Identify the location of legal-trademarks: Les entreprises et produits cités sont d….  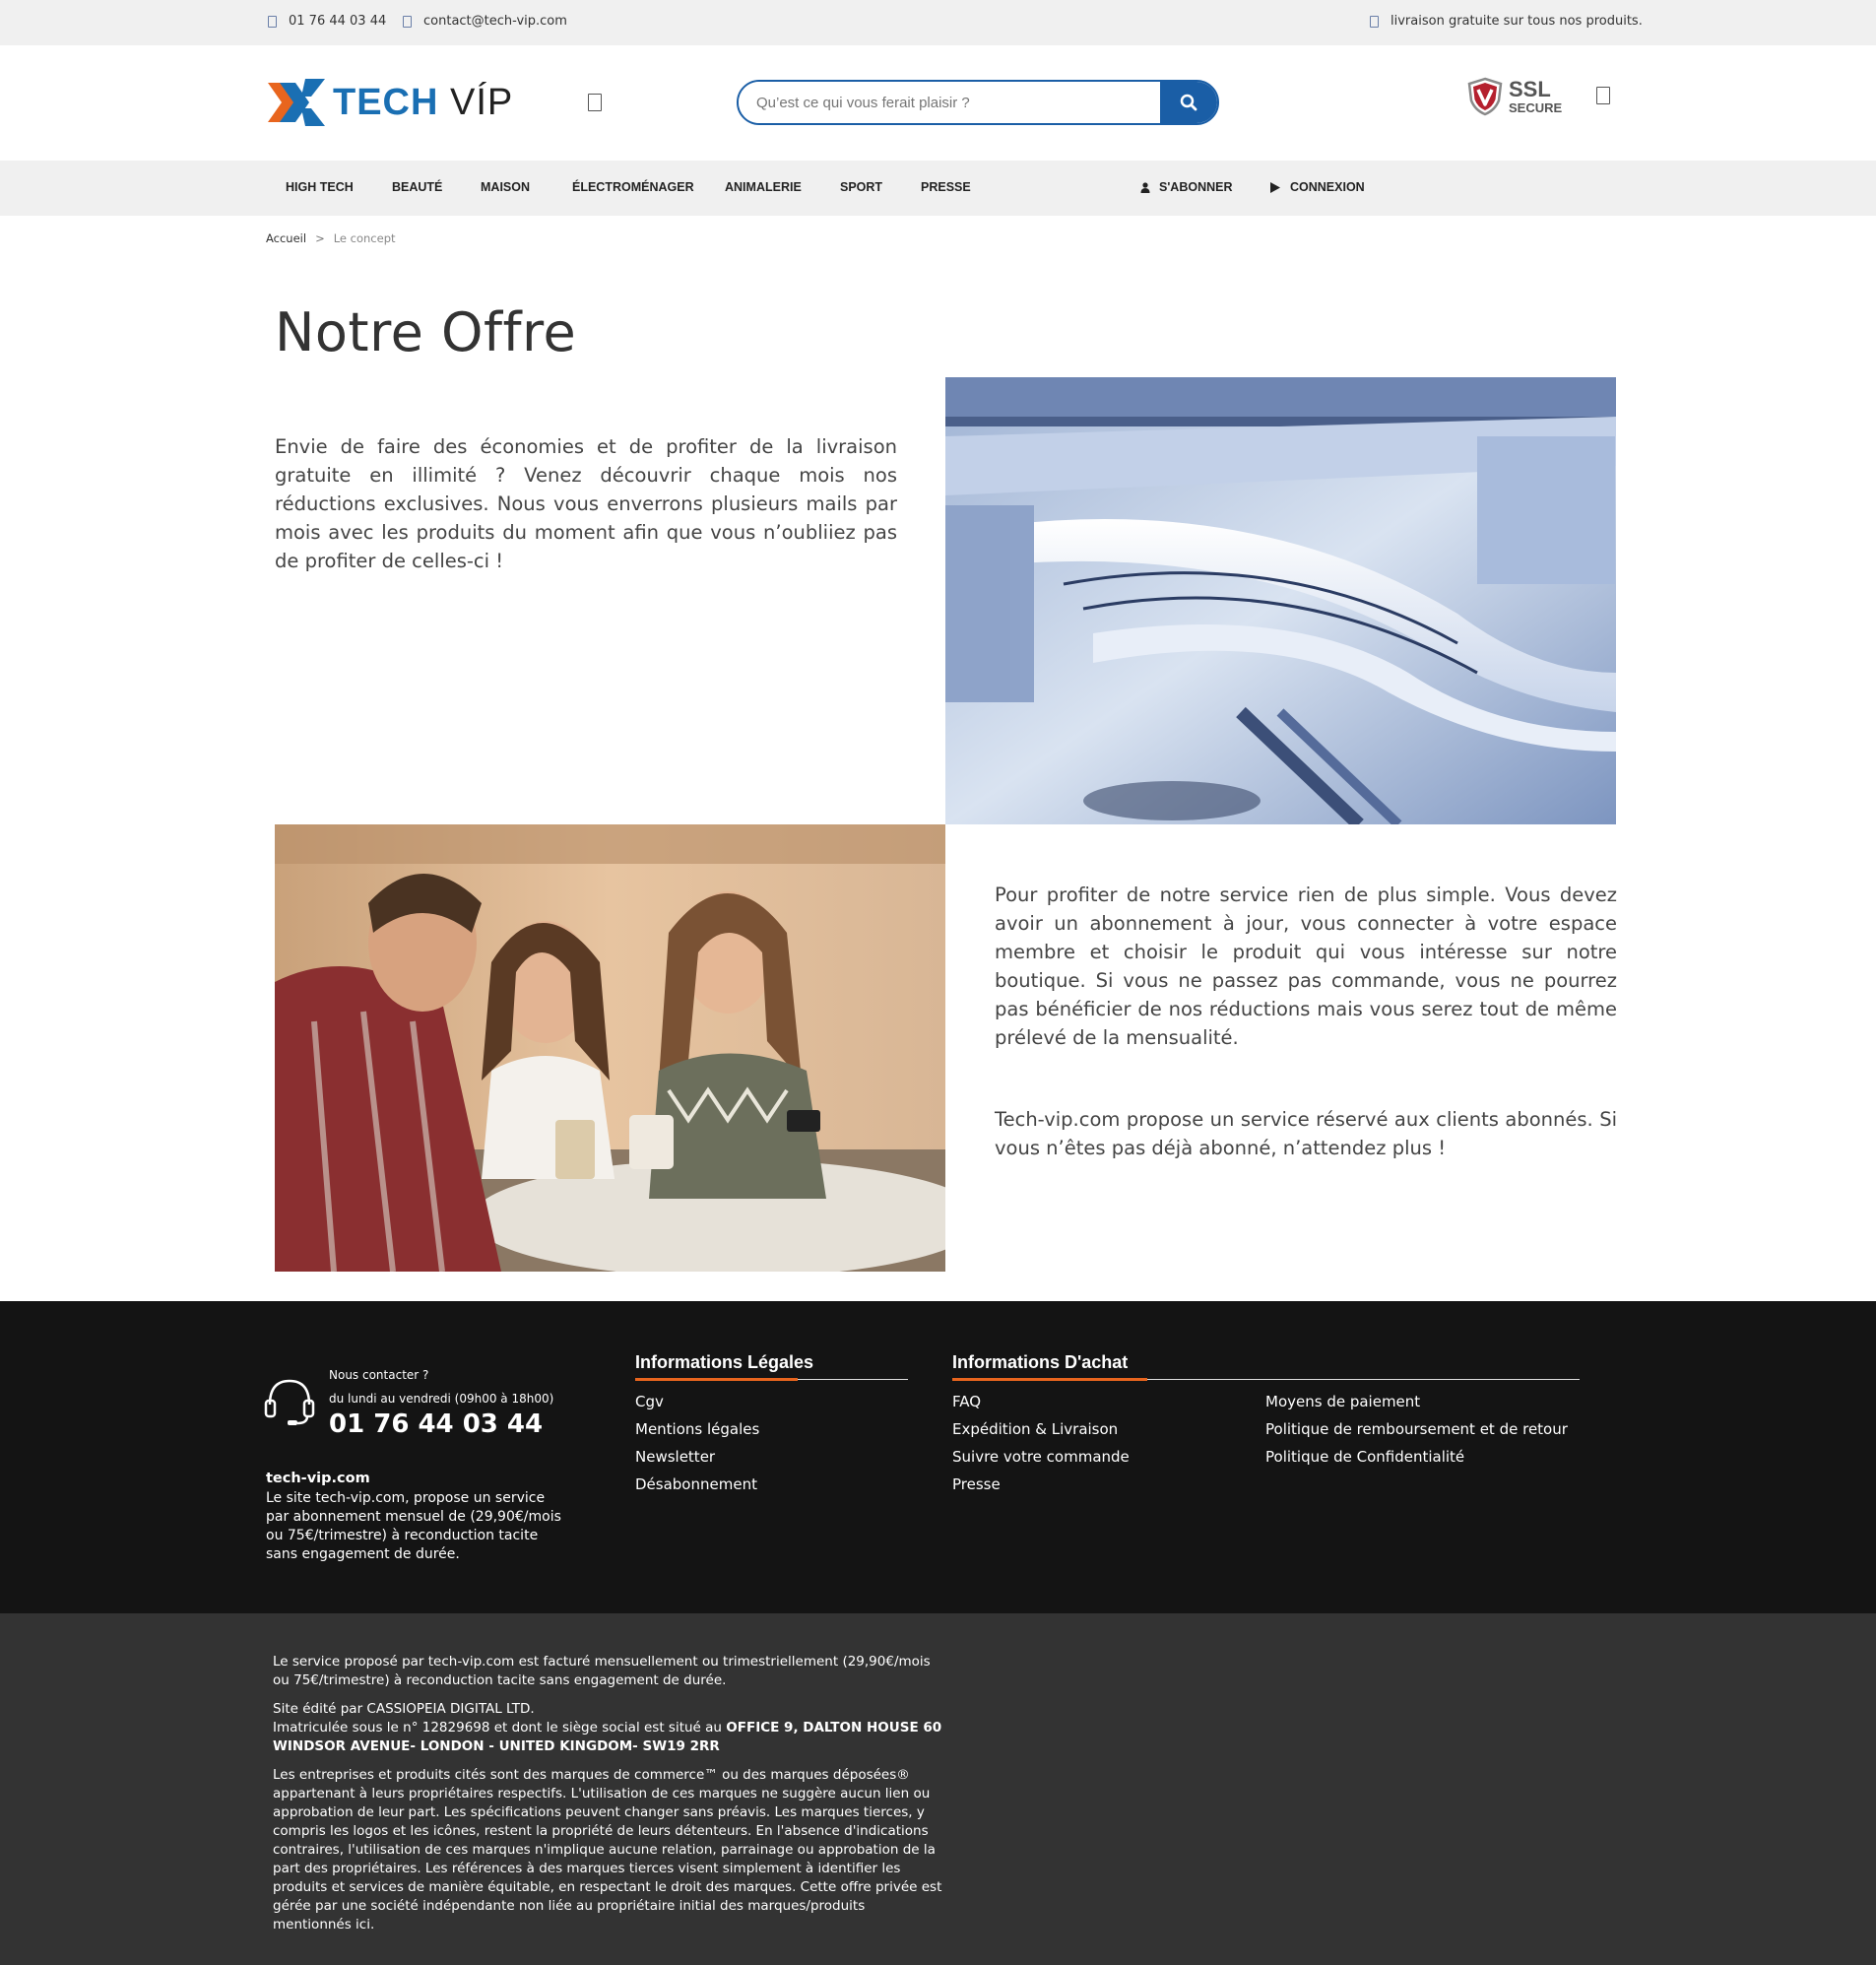
(608, 1849).